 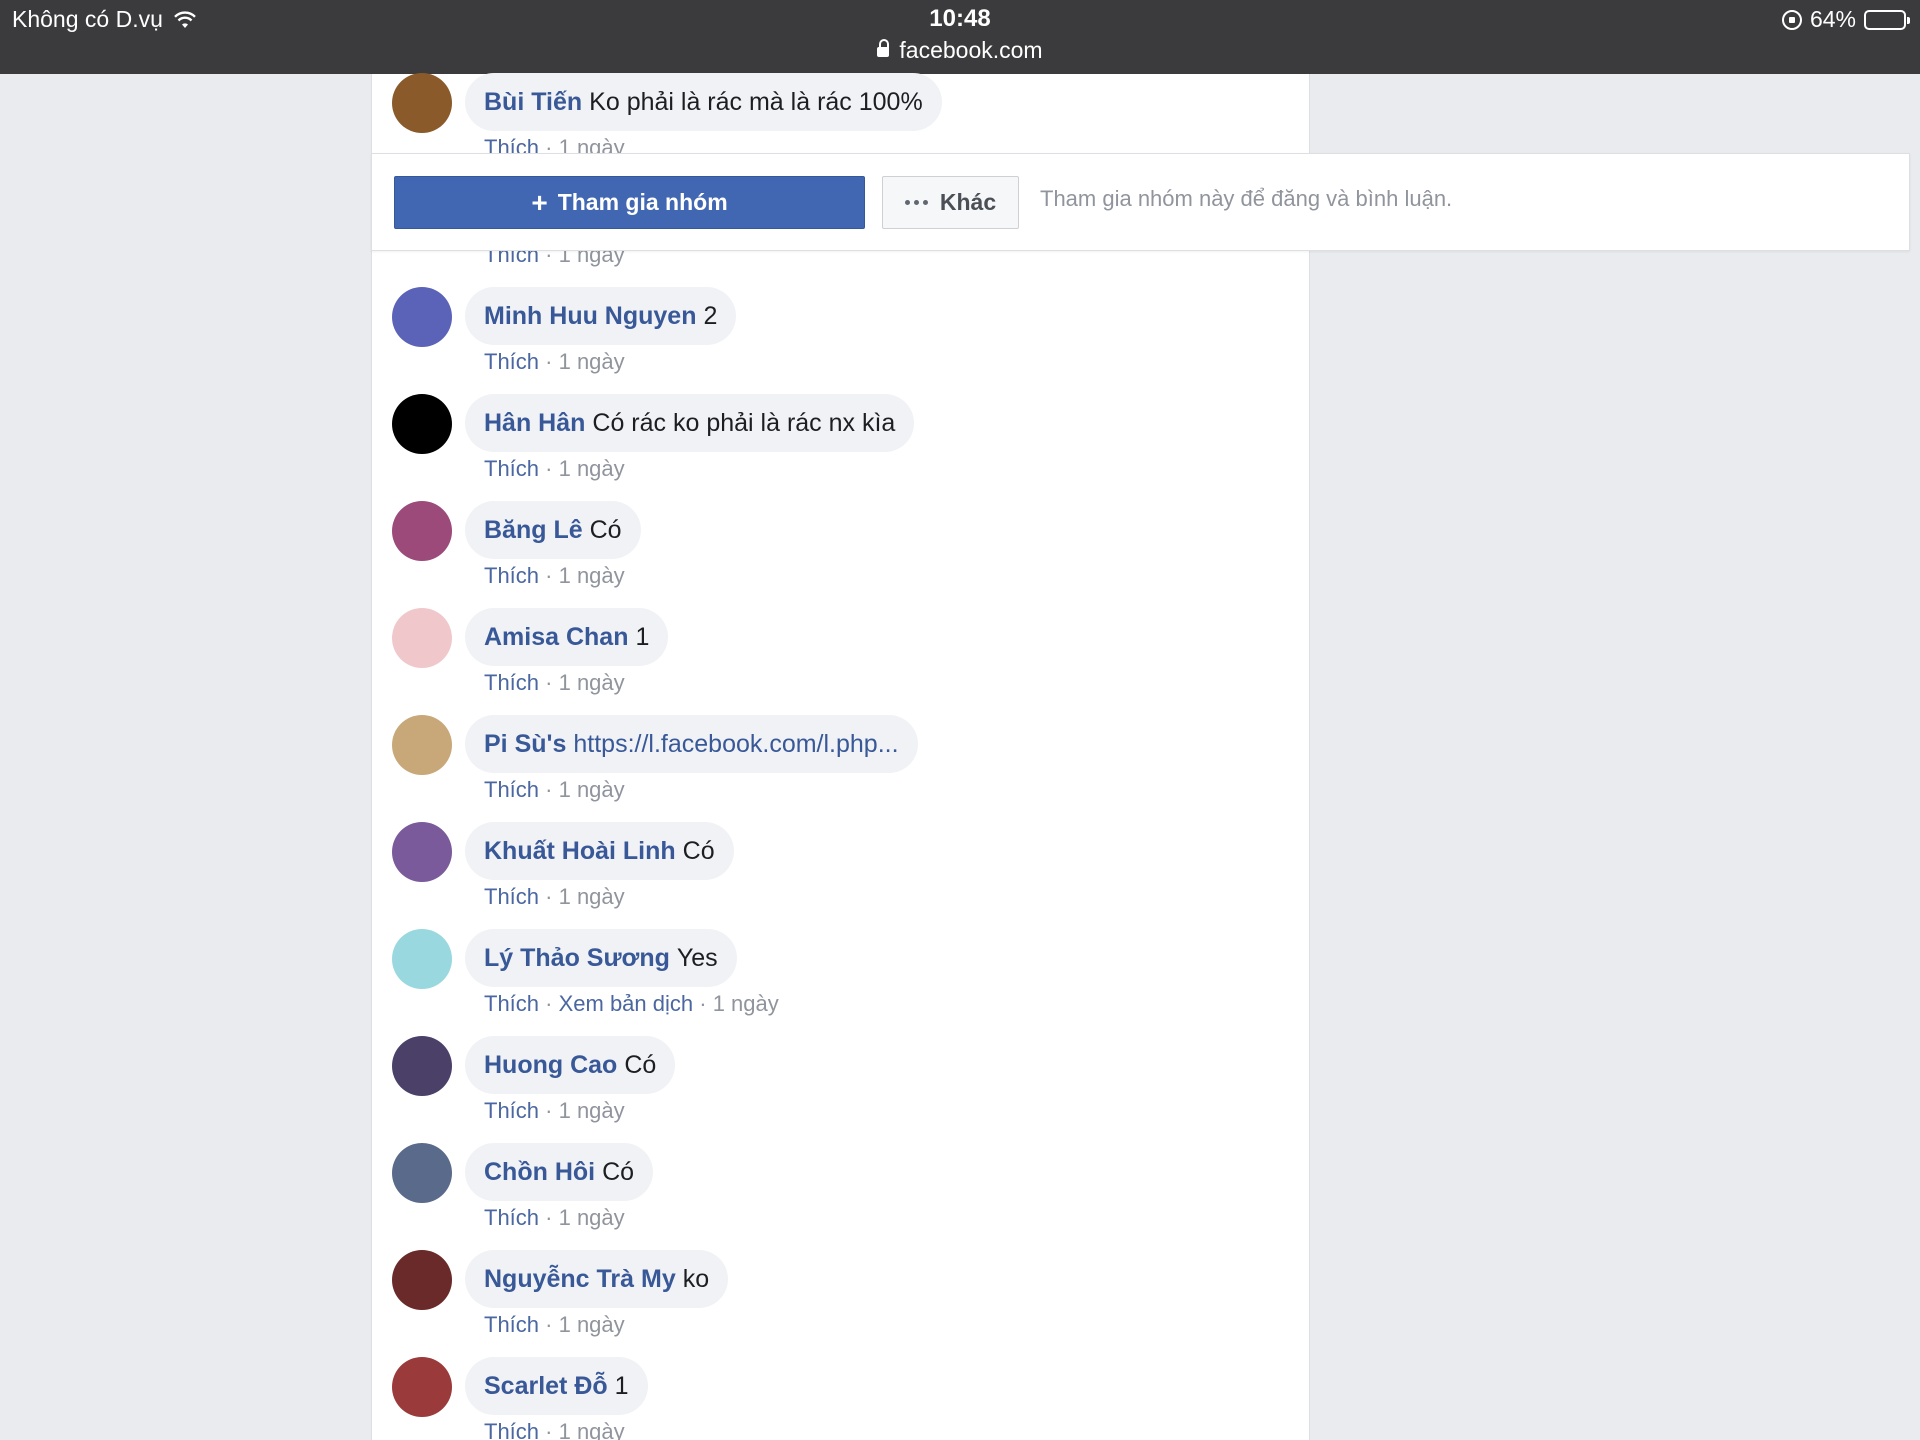 I want to click on comment-text: Yes, so click(x=697, y=957).